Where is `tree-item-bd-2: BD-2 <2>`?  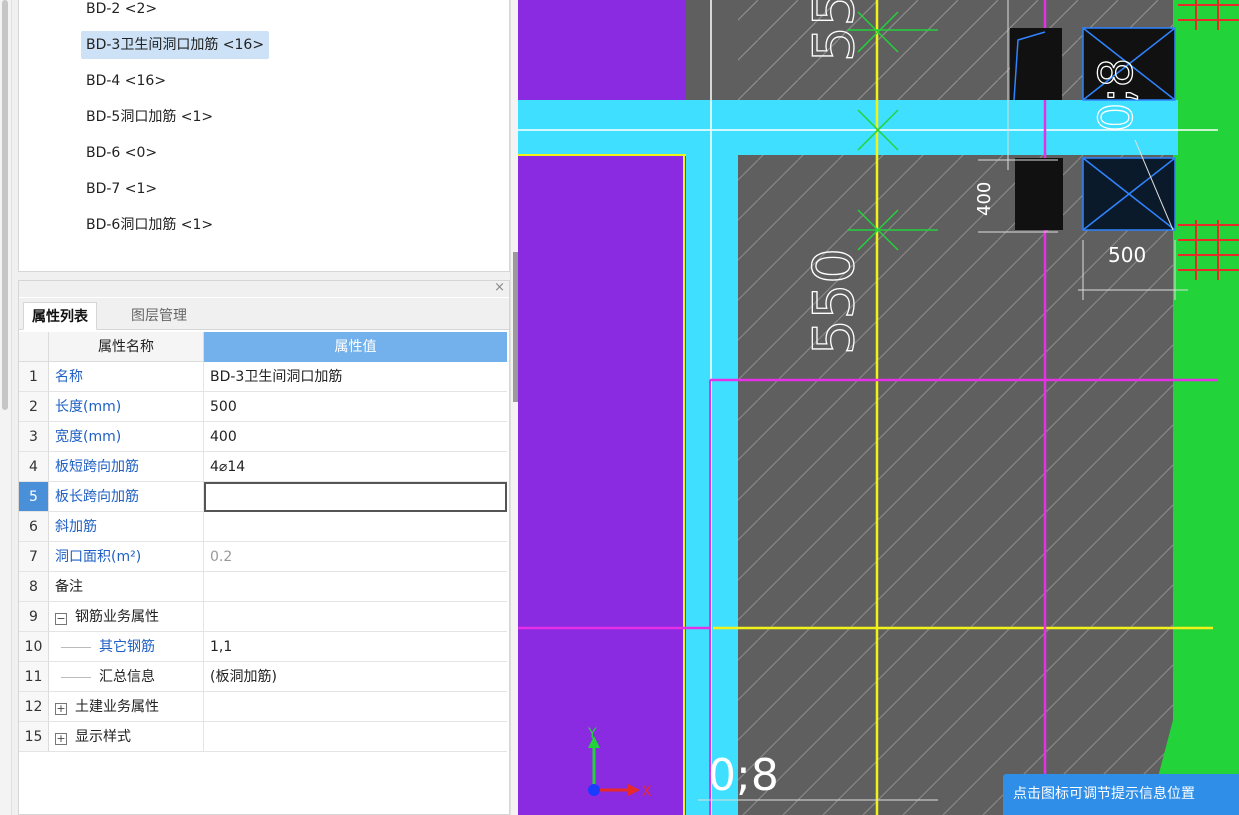 tree-item-bd-2: BD-2 <2> is located at coordinates (121, 11).